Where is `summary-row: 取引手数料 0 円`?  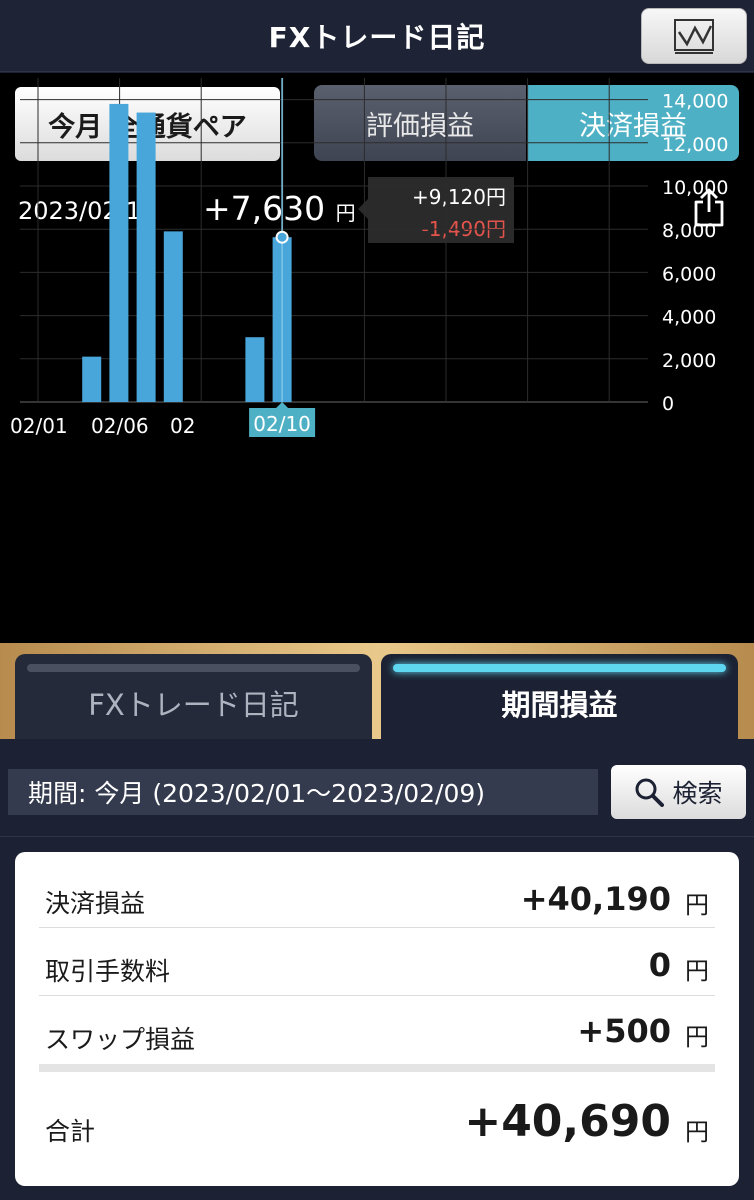
summary-row: 取引手数料 0 円 is located at coordinates (377, 962).